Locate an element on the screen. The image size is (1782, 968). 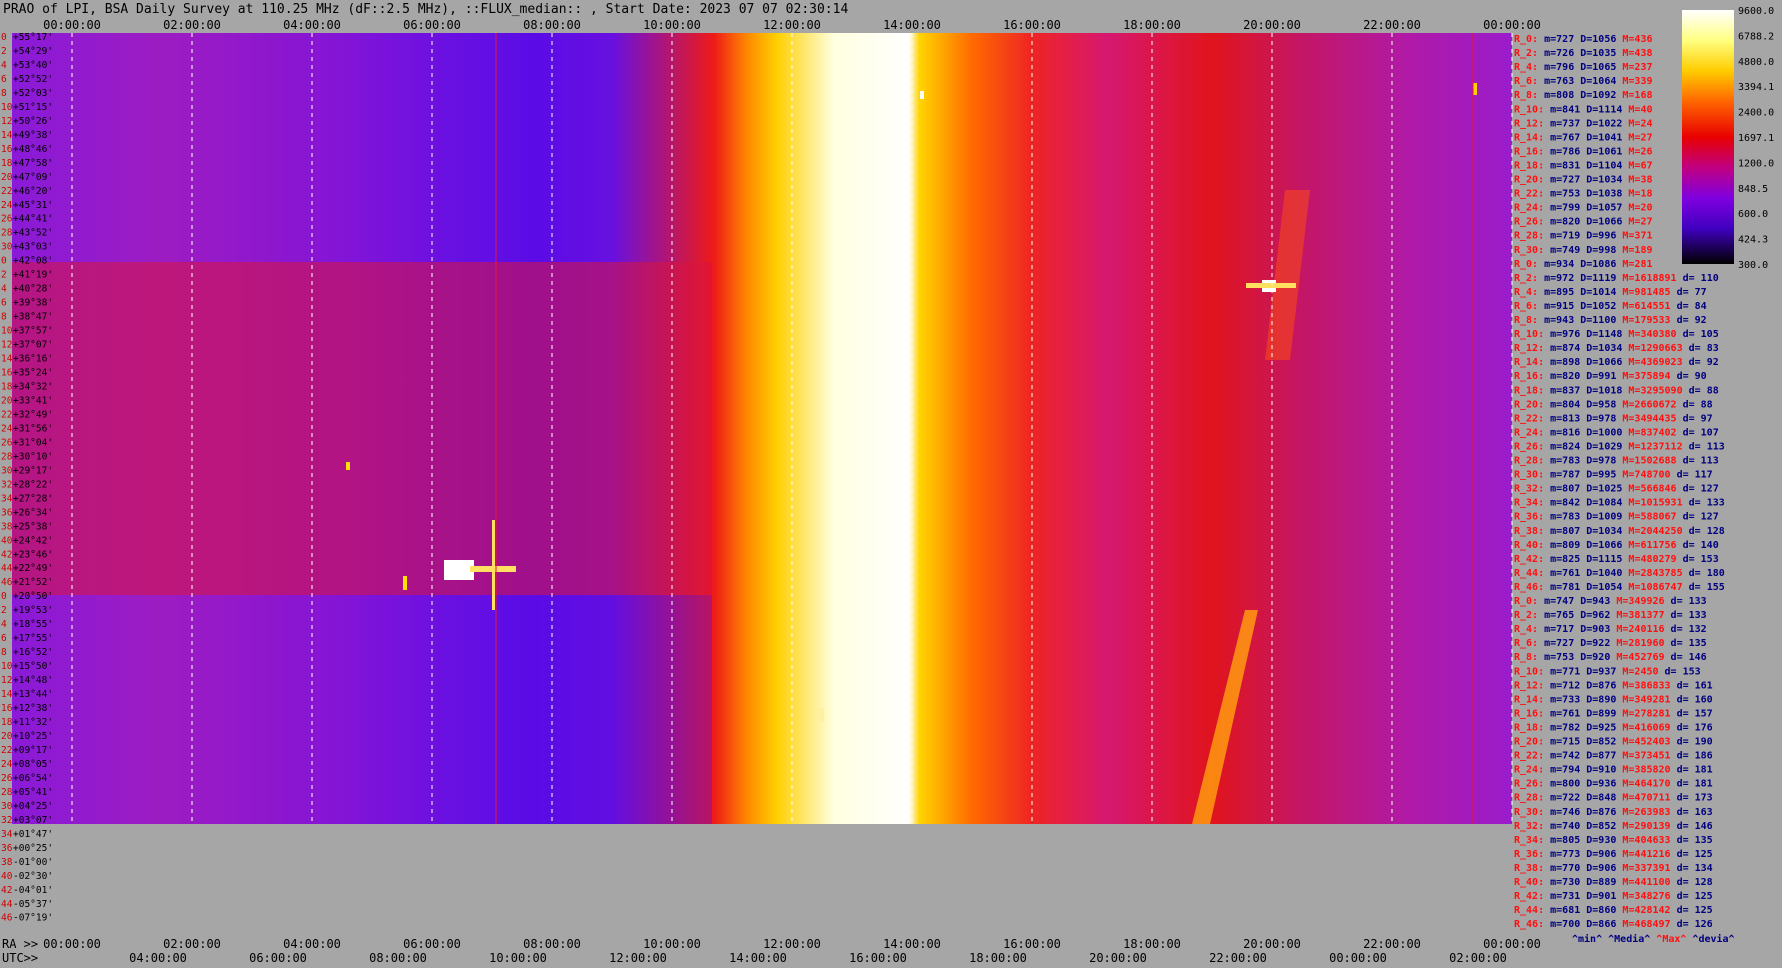
row-stat: R_32: m=807 D=1025 M=566846 d= 127 is located at coordinates (1616, 489).